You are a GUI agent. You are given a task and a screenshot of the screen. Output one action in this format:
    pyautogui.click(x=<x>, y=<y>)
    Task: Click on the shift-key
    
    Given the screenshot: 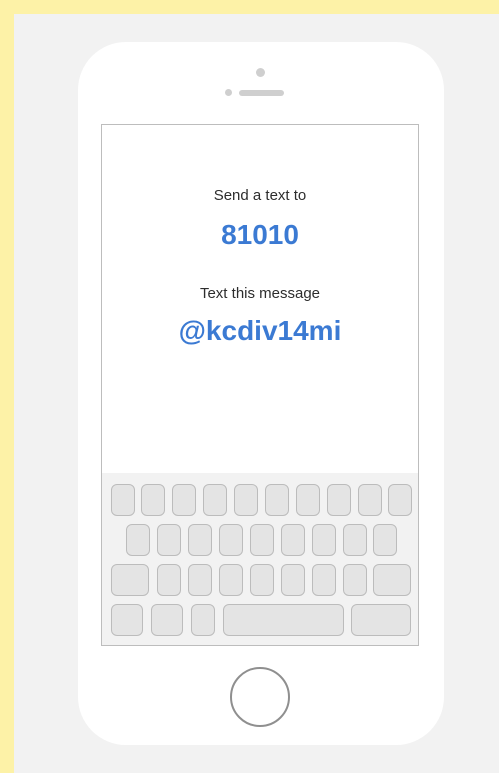 What is the action you would take?
    pyautogui.click(x=130, y=580)
    